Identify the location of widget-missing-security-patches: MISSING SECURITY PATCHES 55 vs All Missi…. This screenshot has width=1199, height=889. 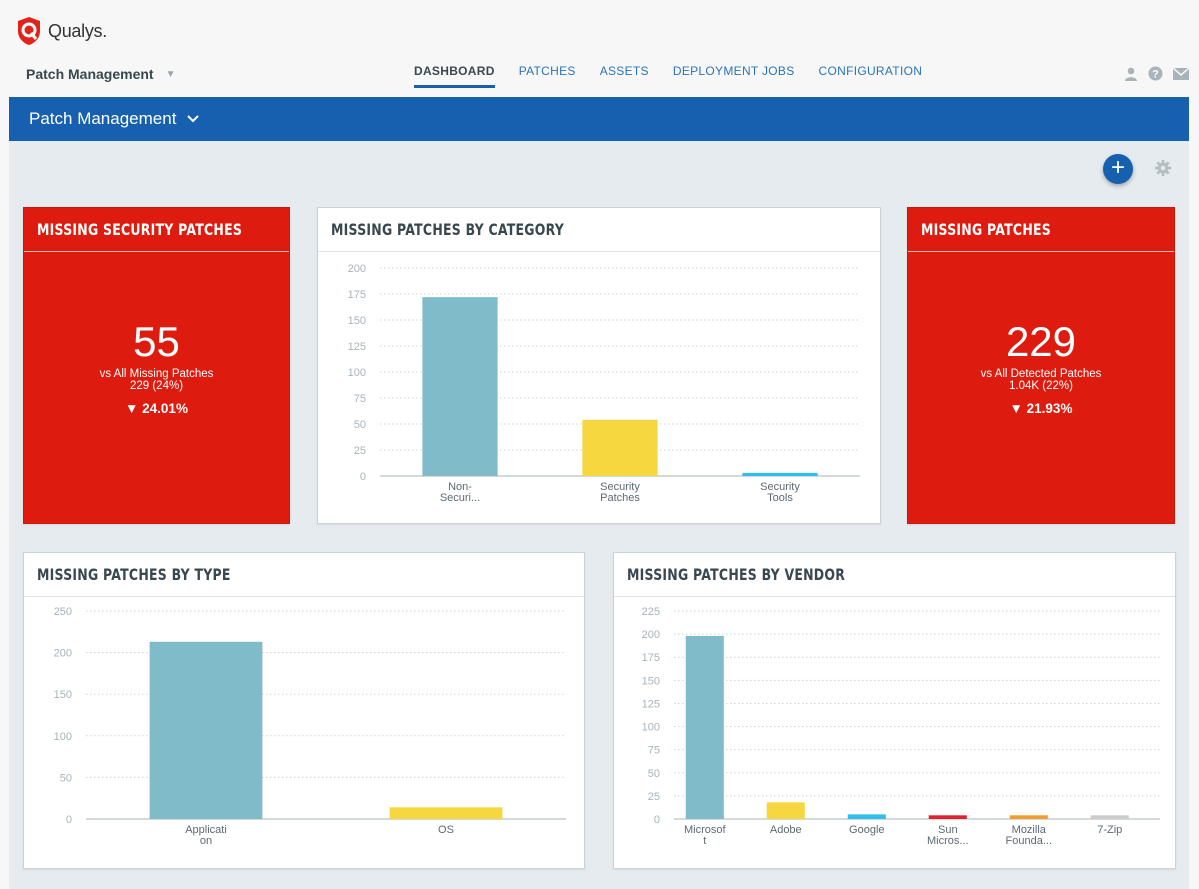
(156, 365).